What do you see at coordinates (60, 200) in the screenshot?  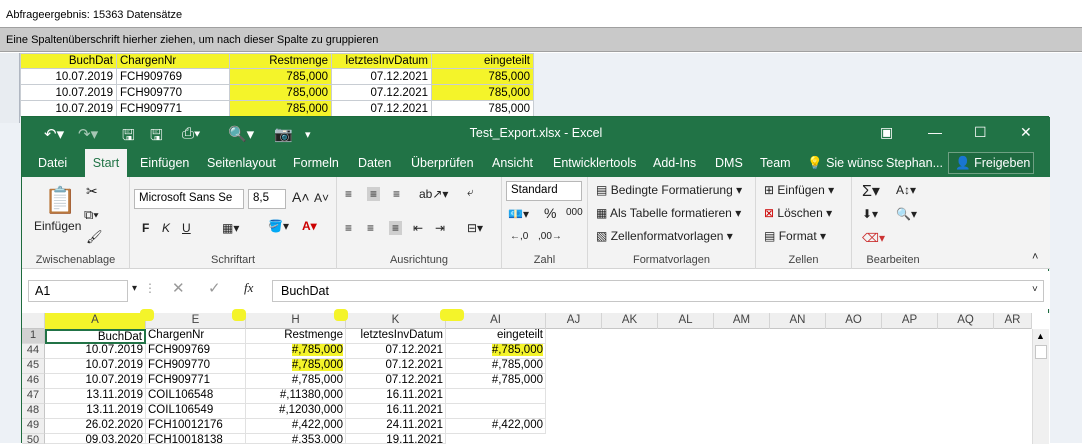 I see `paste-icon: 📋` at bounding box center [60, 200].